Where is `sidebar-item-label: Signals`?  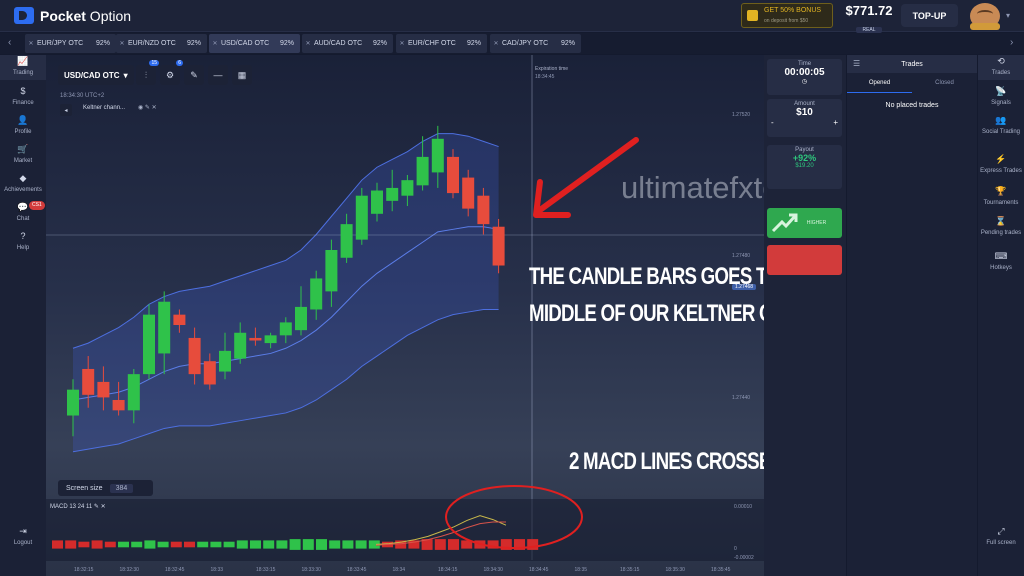
sidebar-item-label: Signals is located at coordinates (1001, 103).